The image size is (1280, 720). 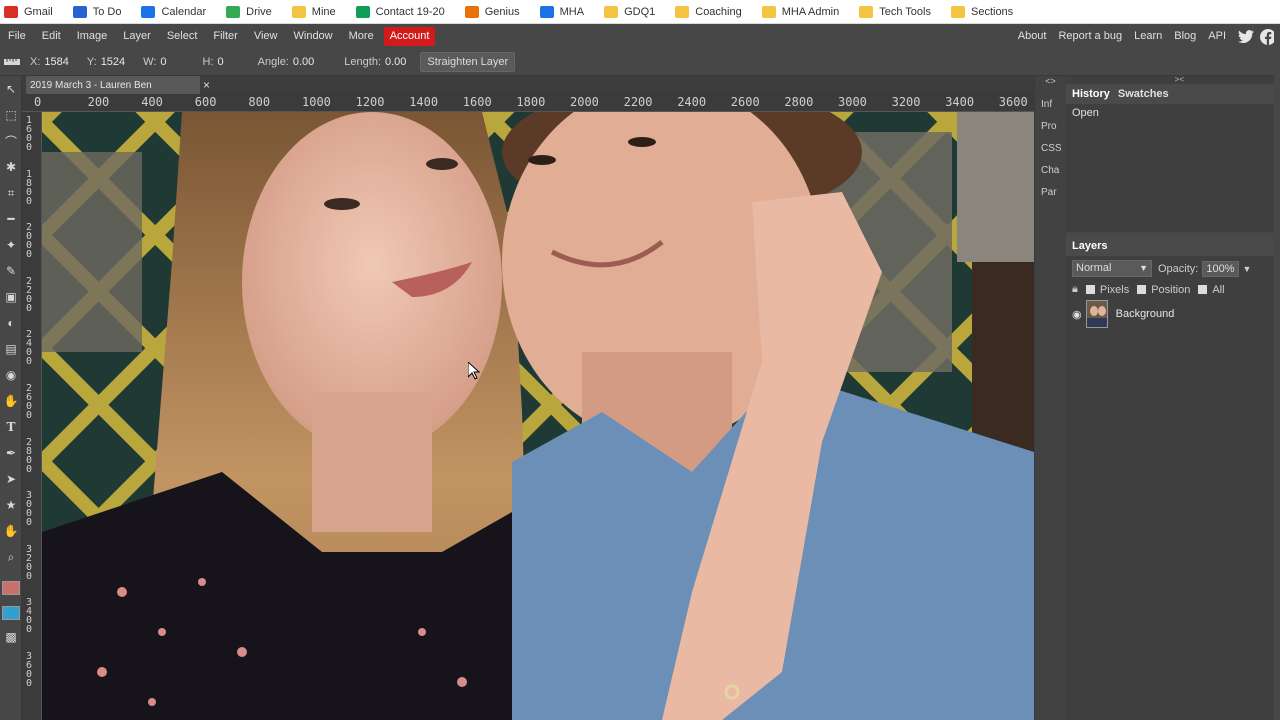 I want to click on blur-tool-icon: ◉, so click(x=11, y=375).